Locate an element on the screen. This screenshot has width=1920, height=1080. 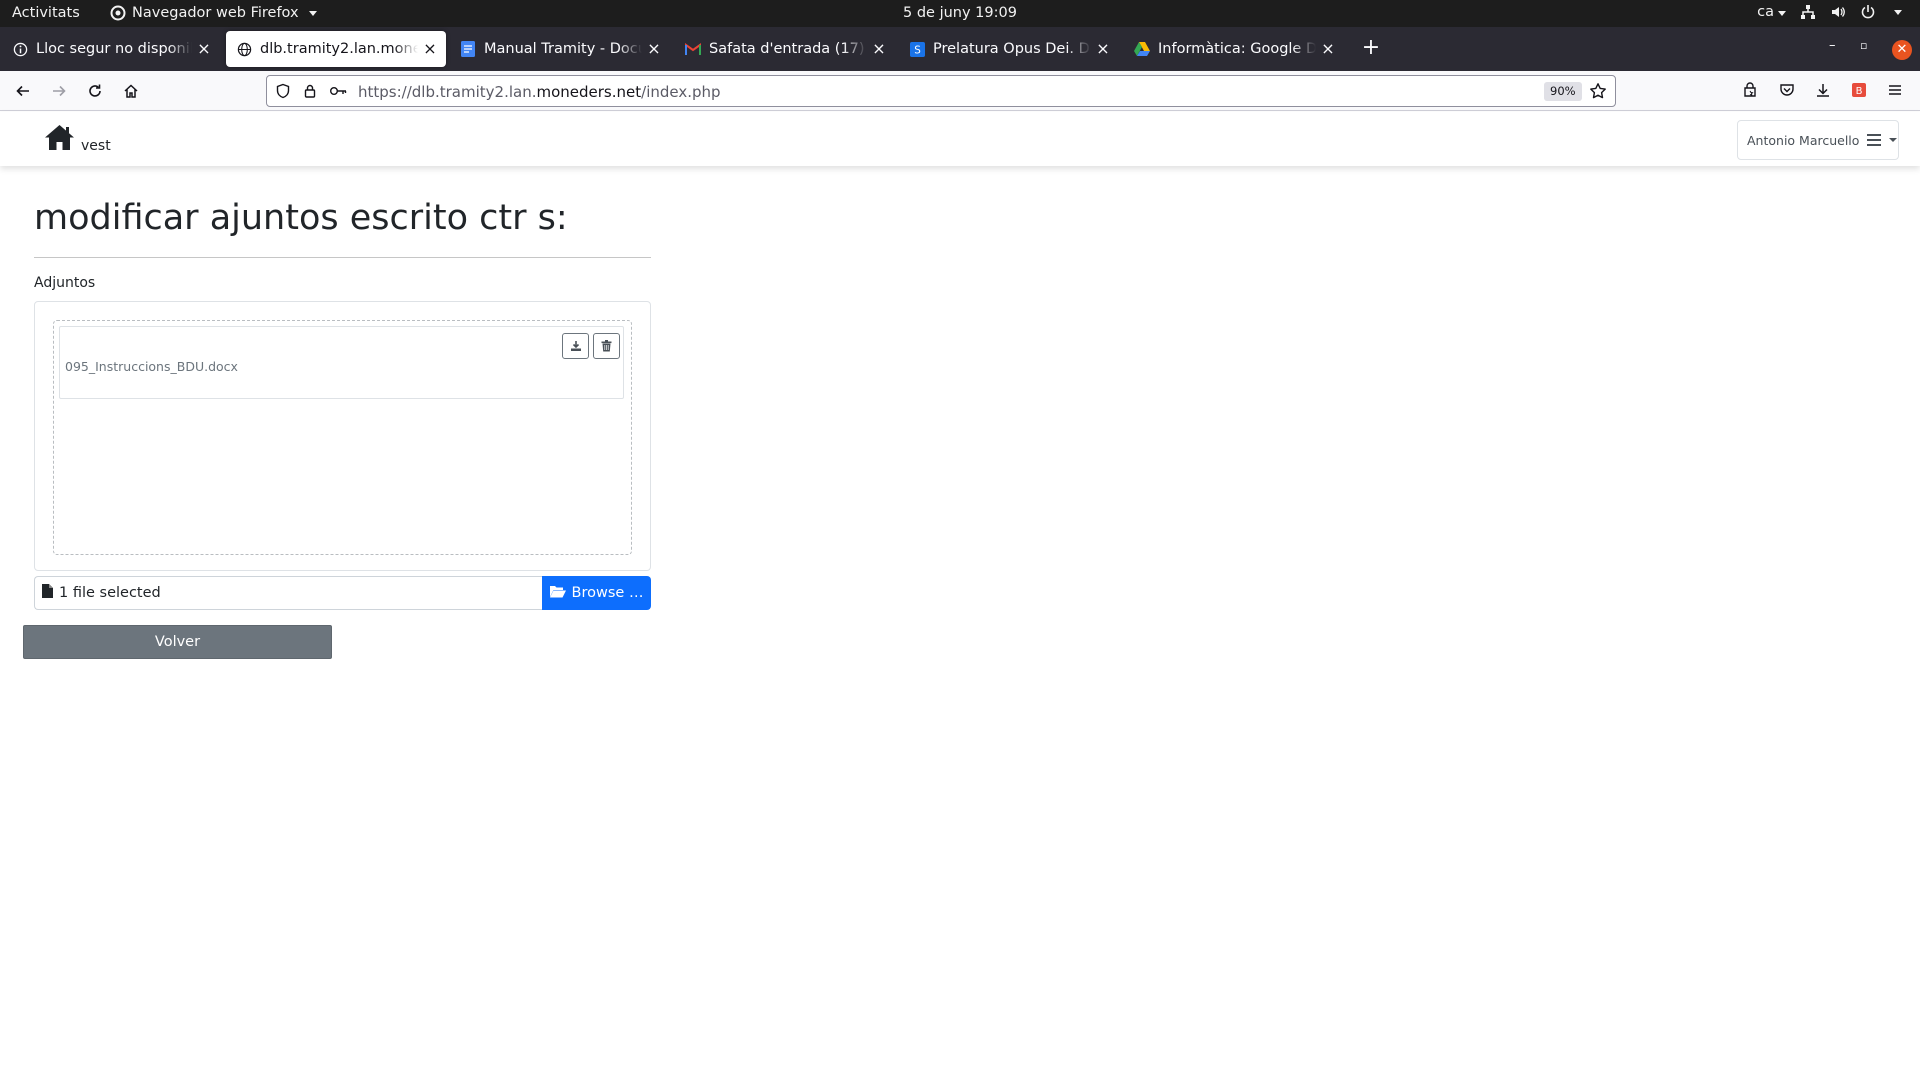
attachments-panel: 095_Instruccions_BDU.docx is located at coordinates (342, 436).